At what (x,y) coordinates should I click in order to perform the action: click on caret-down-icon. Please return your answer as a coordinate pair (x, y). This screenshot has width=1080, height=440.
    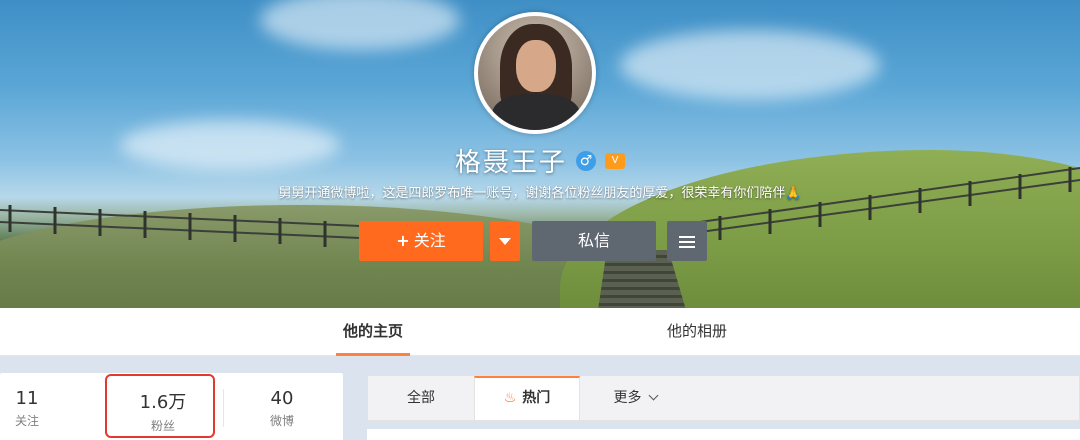
    Looking at the image, I should click on (505, 241).